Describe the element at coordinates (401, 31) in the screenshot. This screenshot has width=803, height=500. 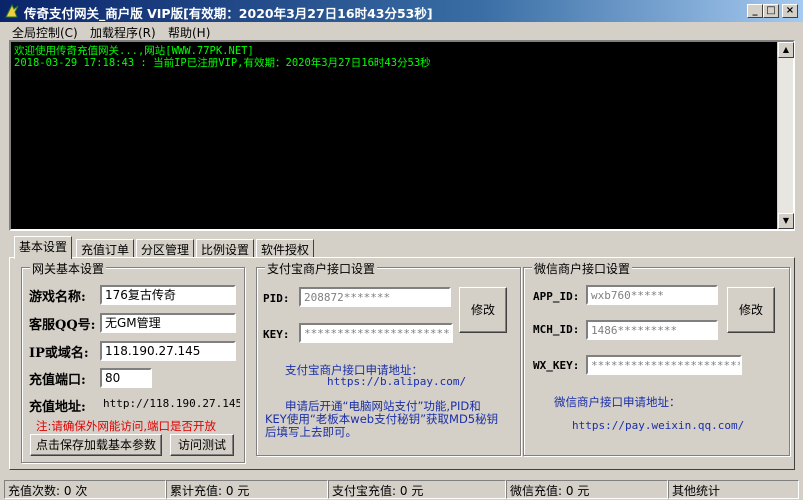
I see `menu-bar: 全局控制(C) 加载程序(R) 帮助(H)` at that location.